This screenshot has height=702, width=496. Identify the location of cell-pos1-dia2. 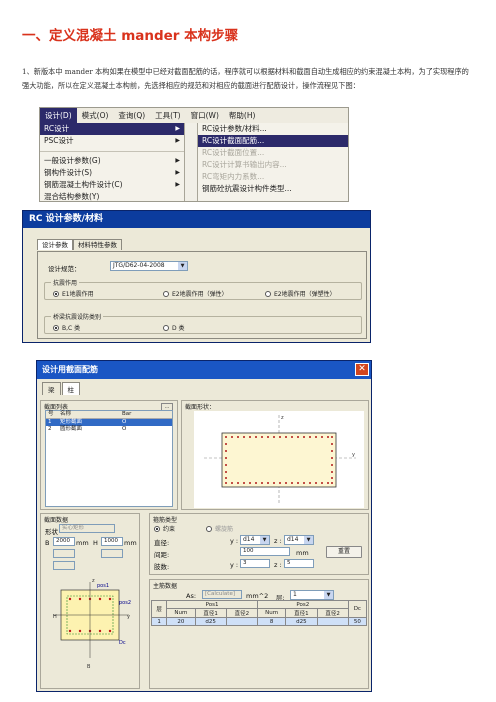
(241, 621).